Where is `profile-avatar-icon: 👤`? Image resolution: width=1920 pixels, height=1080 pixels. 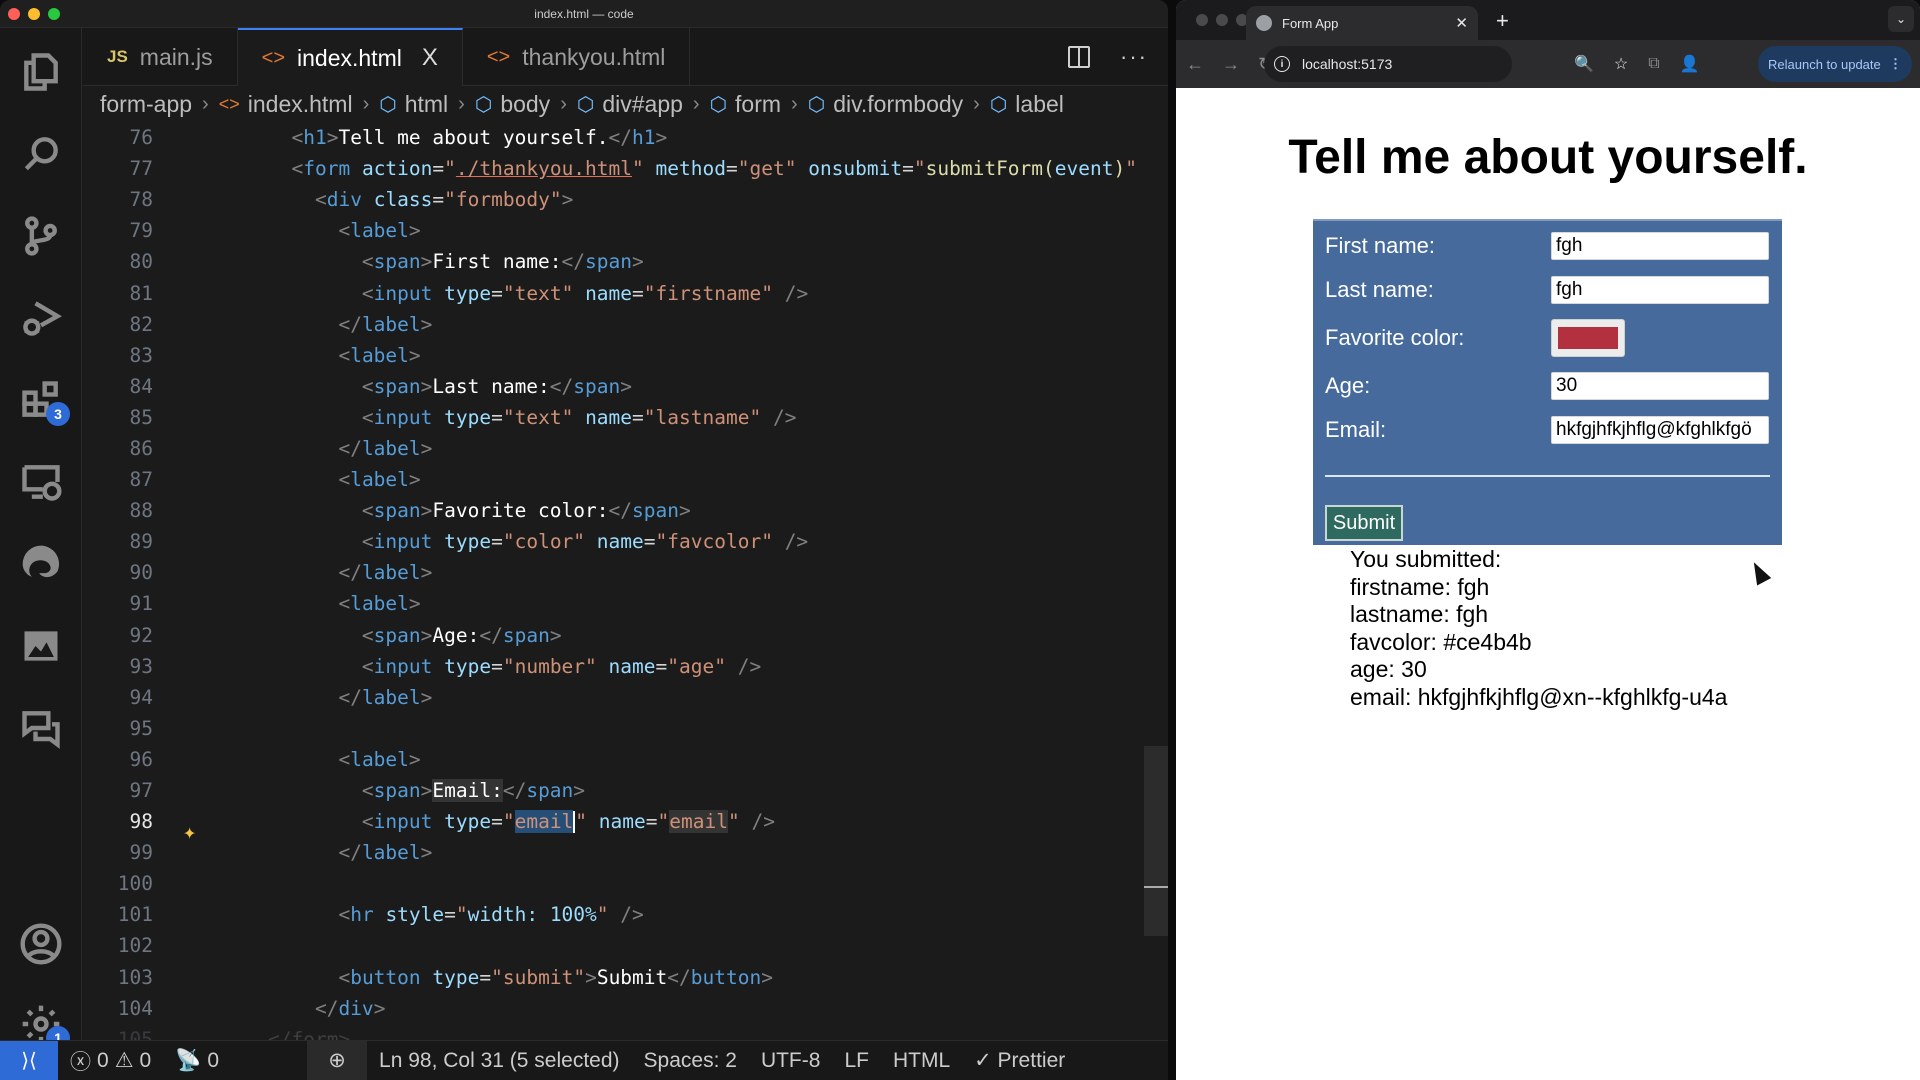
profile-avatar-icon: 👤 is located at coordinates (1690, 64).